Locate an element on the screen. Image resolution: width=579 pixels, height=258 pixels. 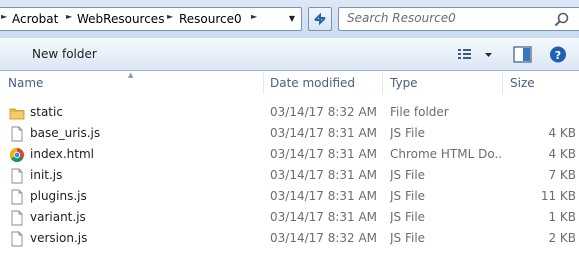
address-history-dropdown: ▼ is located at coordinates (292, 19).